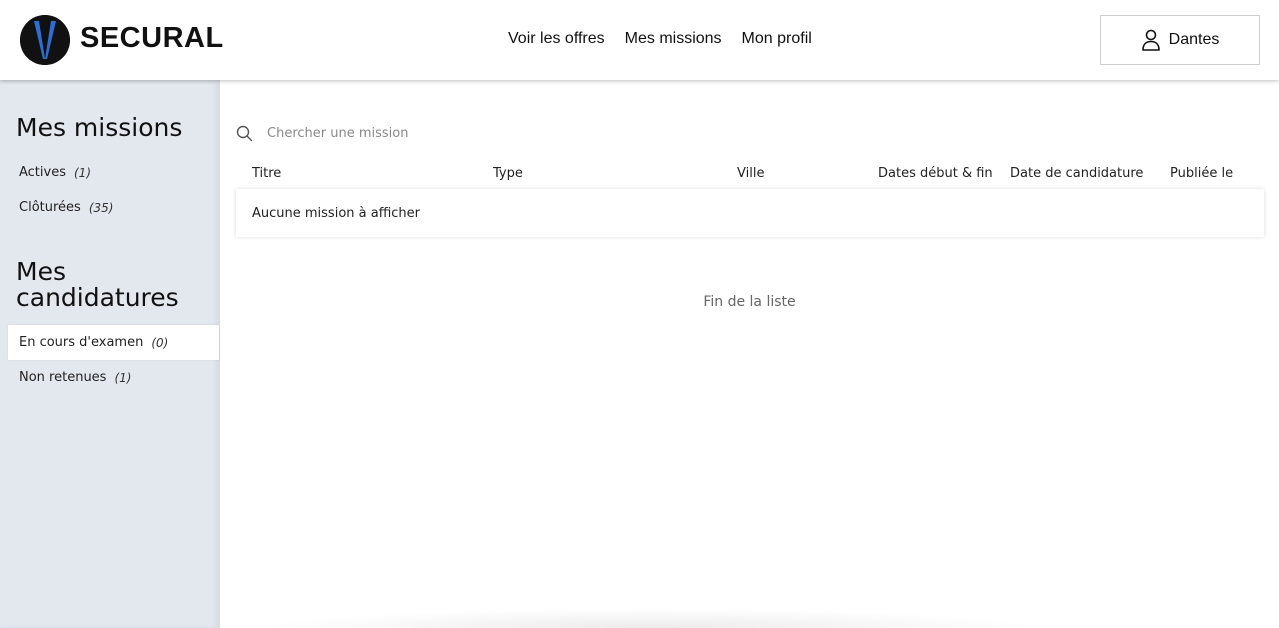  Describe the element at coordinates (97, 297) in the screenshot. I see `applications-title-line2: candidatures` at that location.